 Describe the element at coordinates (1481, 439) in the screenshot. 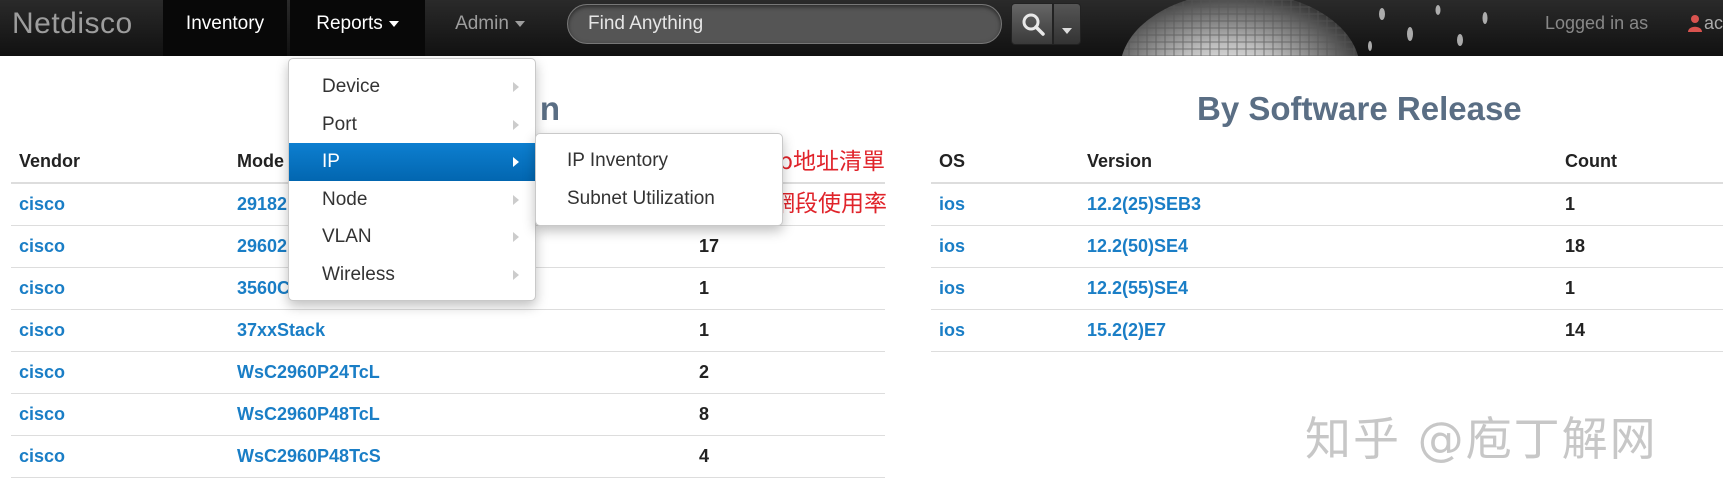

I see `watermark-text: 知乎 @庖丁解网` at that location.